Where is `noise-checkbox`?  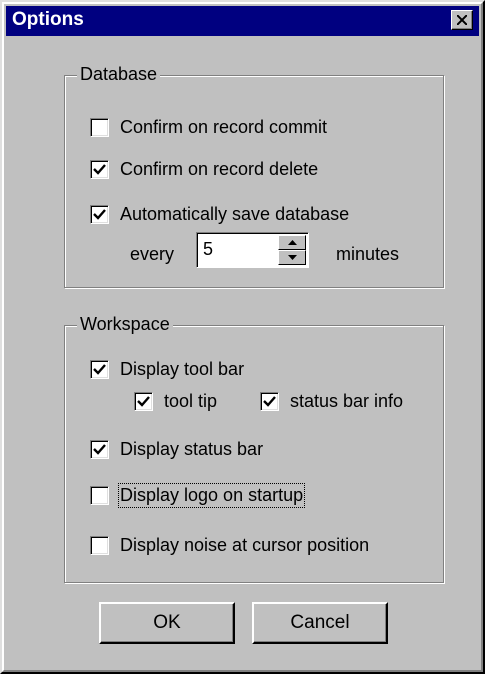
noise-checkbox is located at coordinates (99, 545).